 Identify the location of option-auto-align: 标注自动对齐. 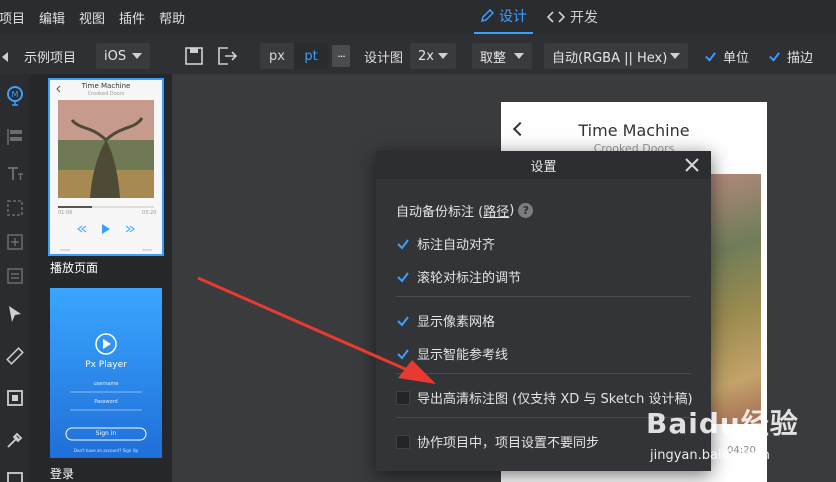
(445, 243).